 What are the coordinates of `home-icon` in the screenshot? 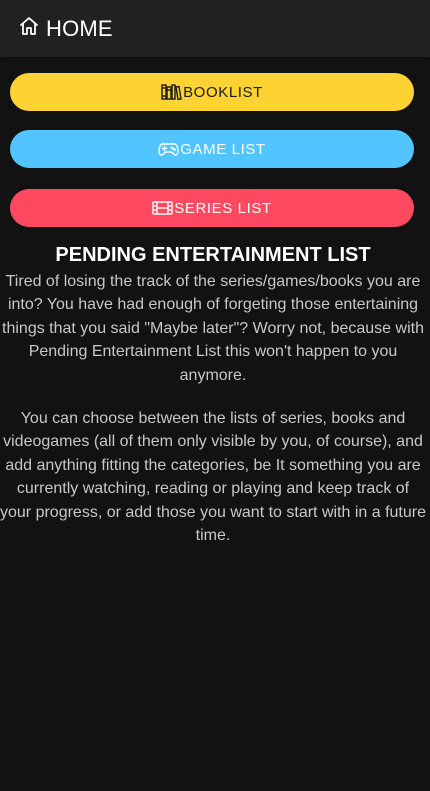 It's located at (29, 26).